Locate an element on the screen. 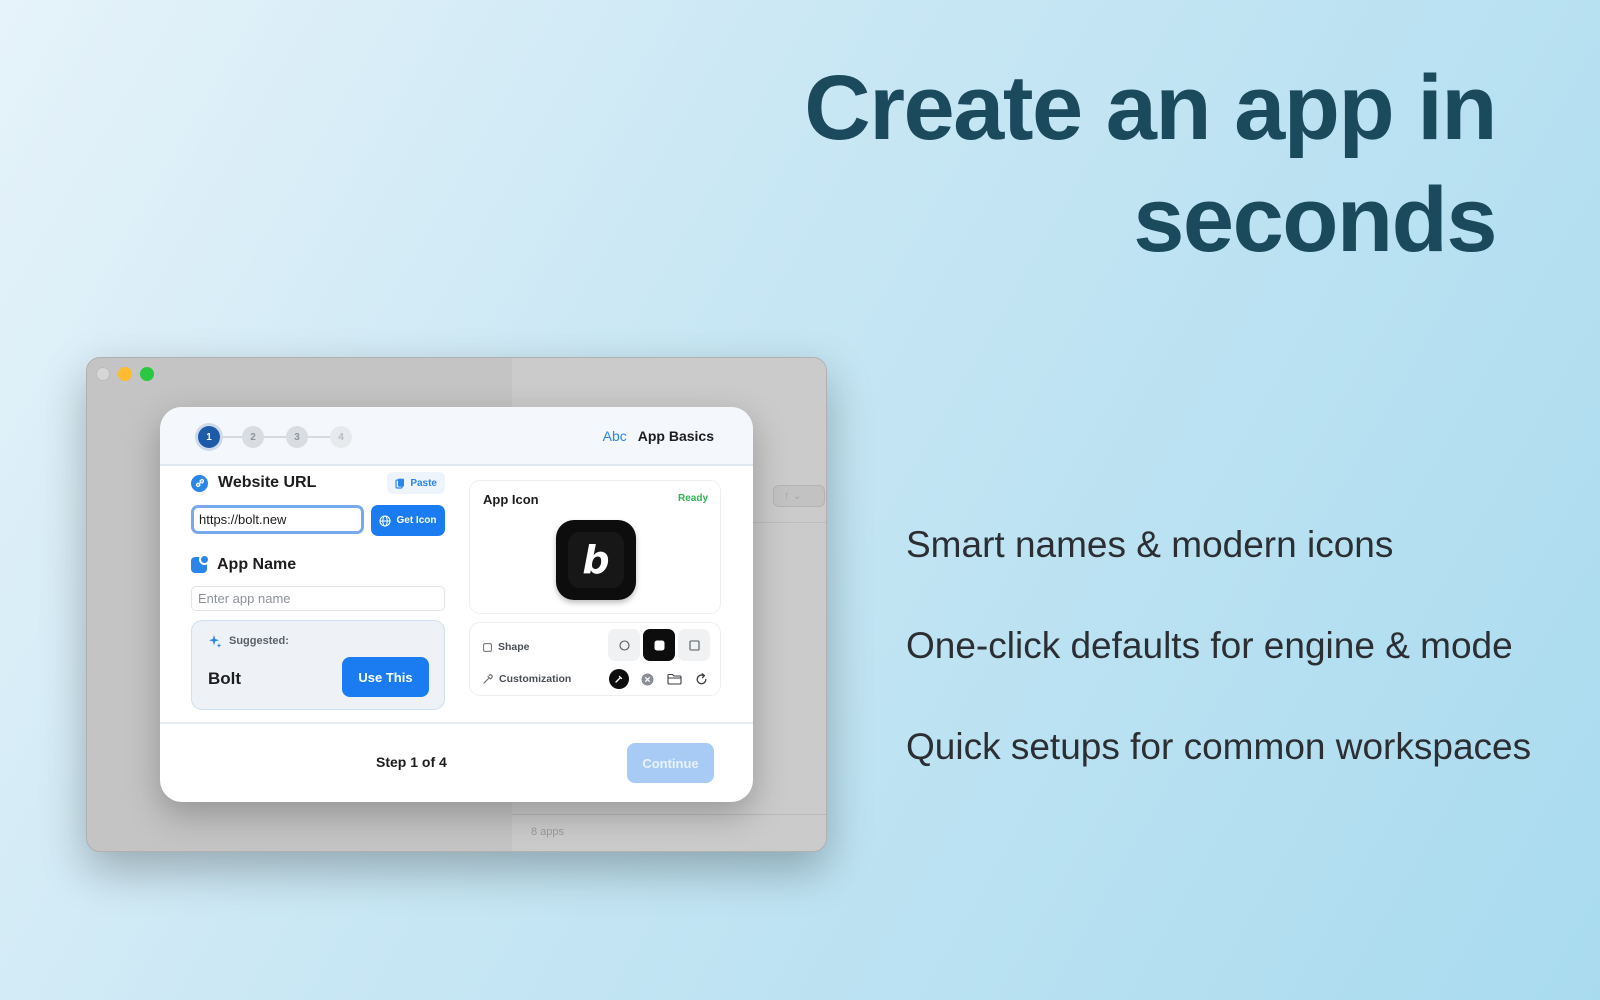 This screenshot has width=1600, height=1000. paste-button: Paste is located at coordinates (416, 483).